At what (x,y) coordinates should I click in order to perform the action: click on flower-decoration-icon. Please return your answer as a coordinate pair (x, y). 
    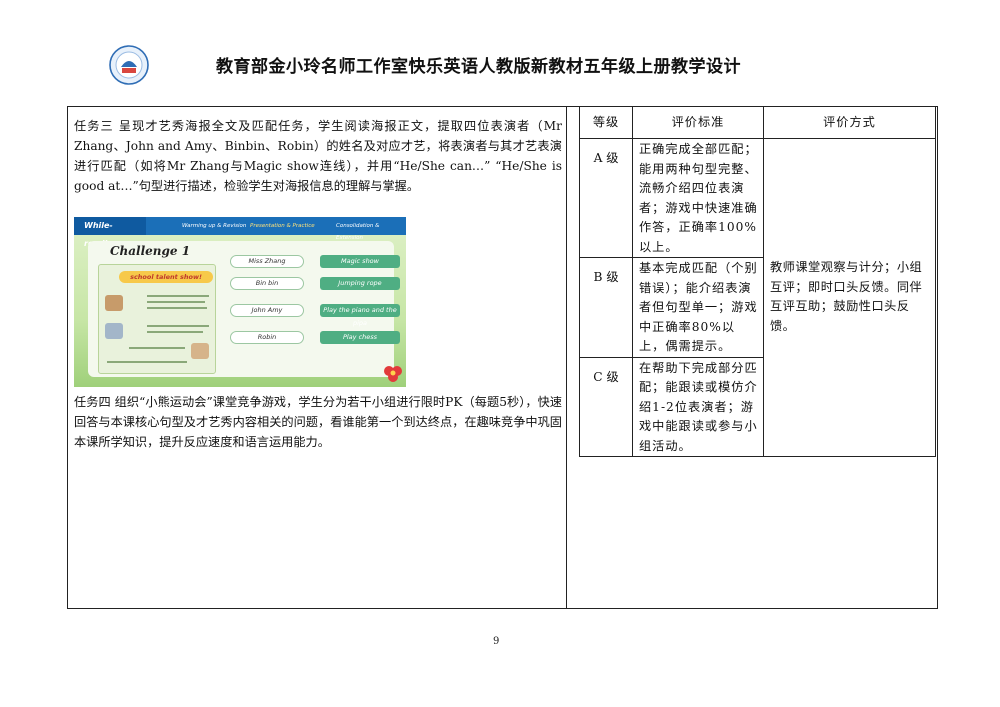
    Looking at the image, I should click on (393, 374).